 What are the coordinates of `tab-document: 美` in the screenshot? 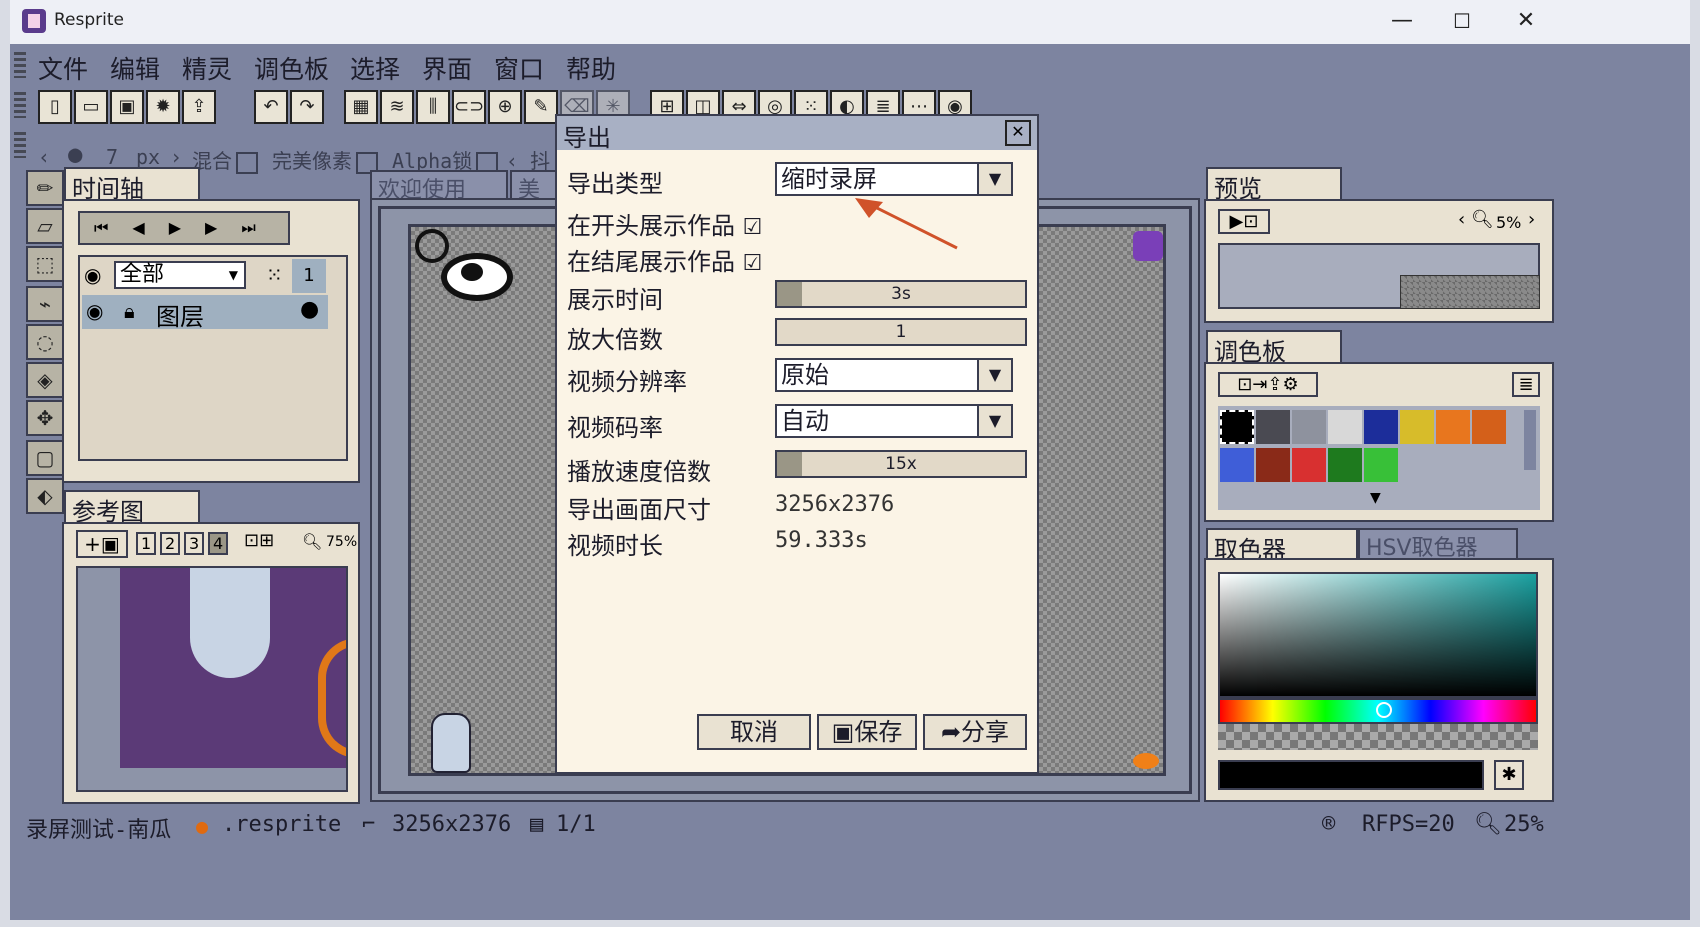 It's located at (535, 186).